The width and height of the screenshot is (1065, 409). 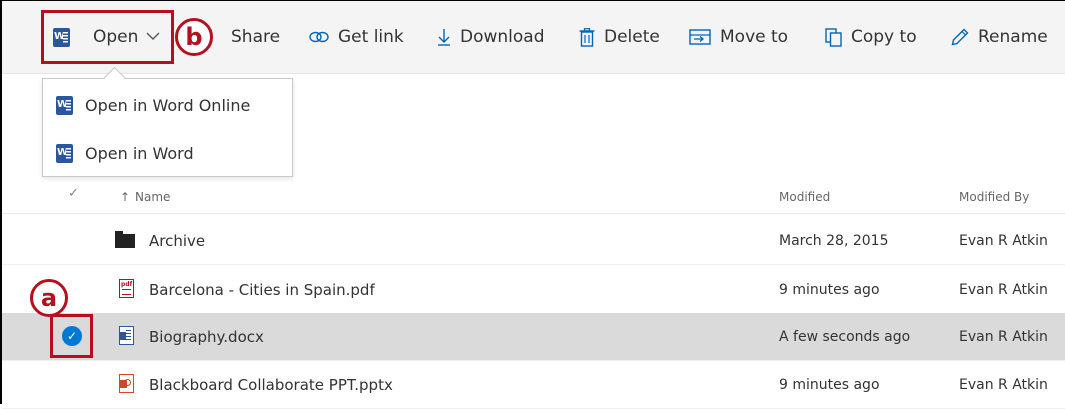 What do you see at coordinates (125, 240) in the screenshot?
I see `folder-icon` at bounding box center [125, 240].